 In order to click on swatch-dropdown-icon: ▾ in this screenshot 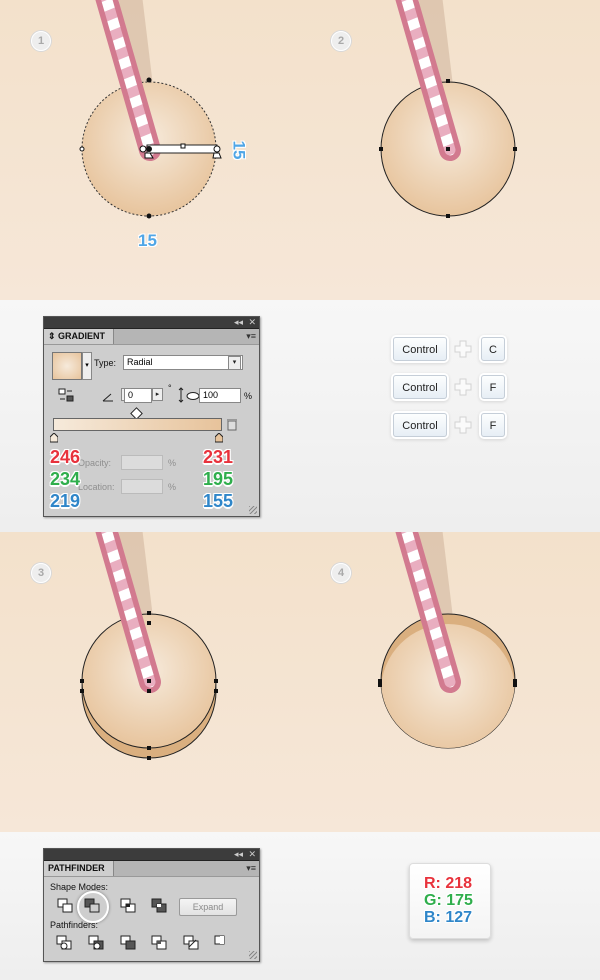, I will do `click(87, 366)`.